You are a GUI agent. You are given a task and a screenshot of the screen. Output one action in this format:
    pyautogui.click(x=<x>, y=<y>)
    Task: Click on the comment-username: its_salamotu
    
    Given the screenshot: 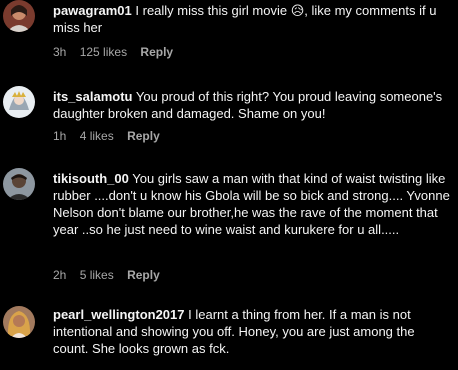 What is the action you would take?
    pyautogui.click(x=92, y=96)
    